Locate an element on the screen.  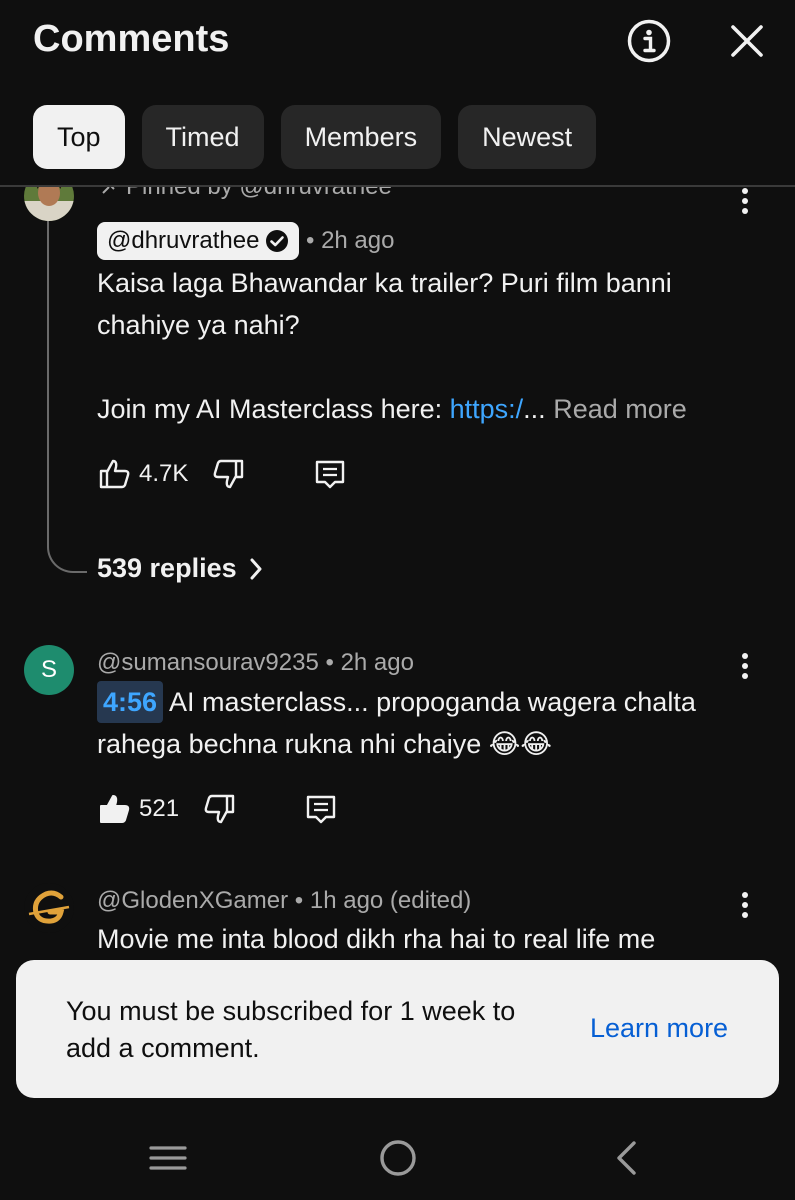
comment-actions: 521 is located at coordinates (218, 809).